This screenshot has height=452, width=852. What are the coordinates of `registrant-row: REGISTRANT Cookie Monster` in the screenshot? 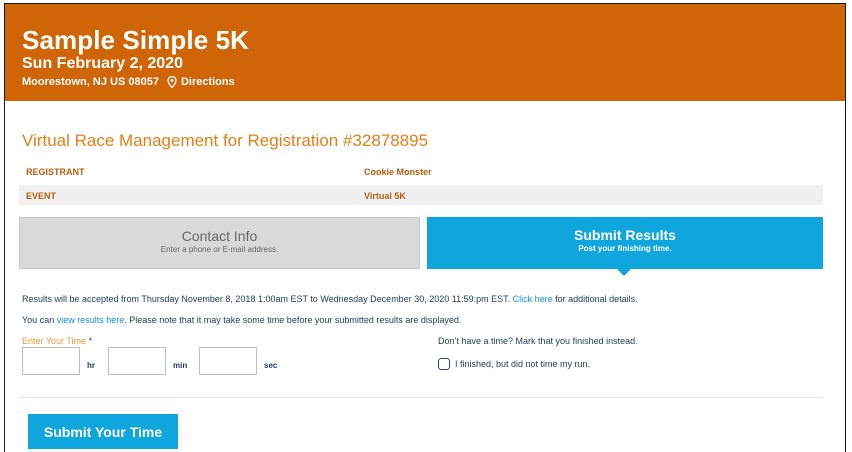 It's located at (421, 171).